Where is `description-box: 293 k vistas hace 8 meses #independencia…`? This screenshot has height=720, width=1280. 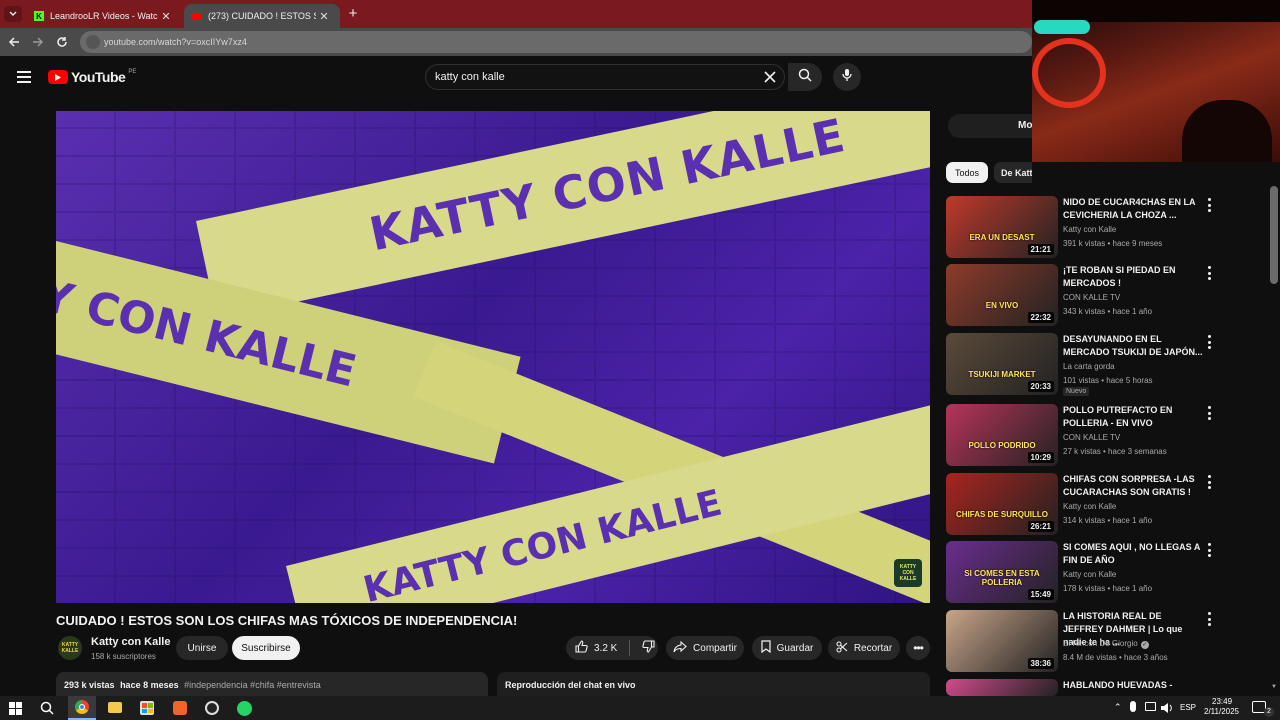
description-box: 293 k vistas hace 8 meses #independencia… is located at coordinates (272, 684).